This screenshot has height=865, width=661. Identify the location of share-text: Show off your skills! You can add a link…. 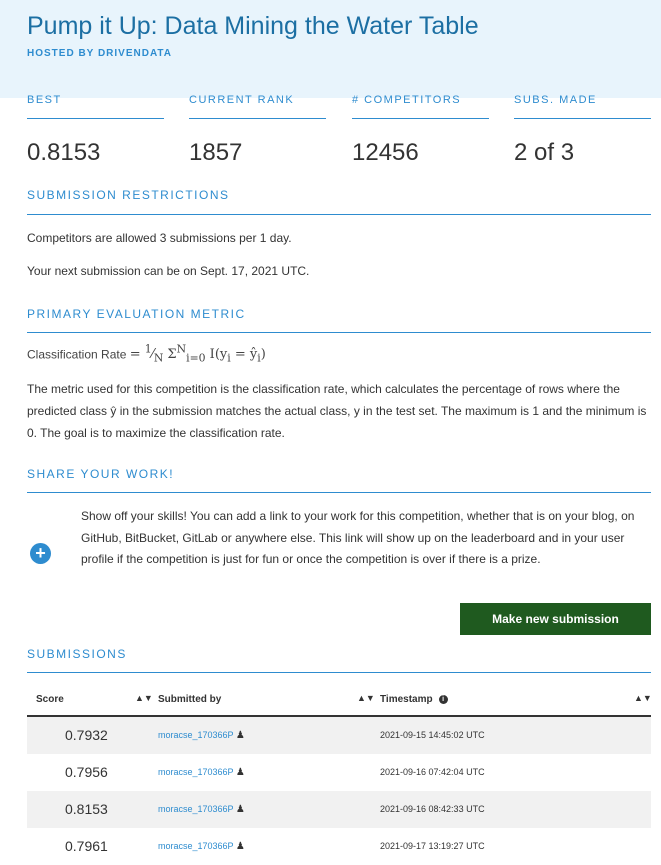
(358, 537).